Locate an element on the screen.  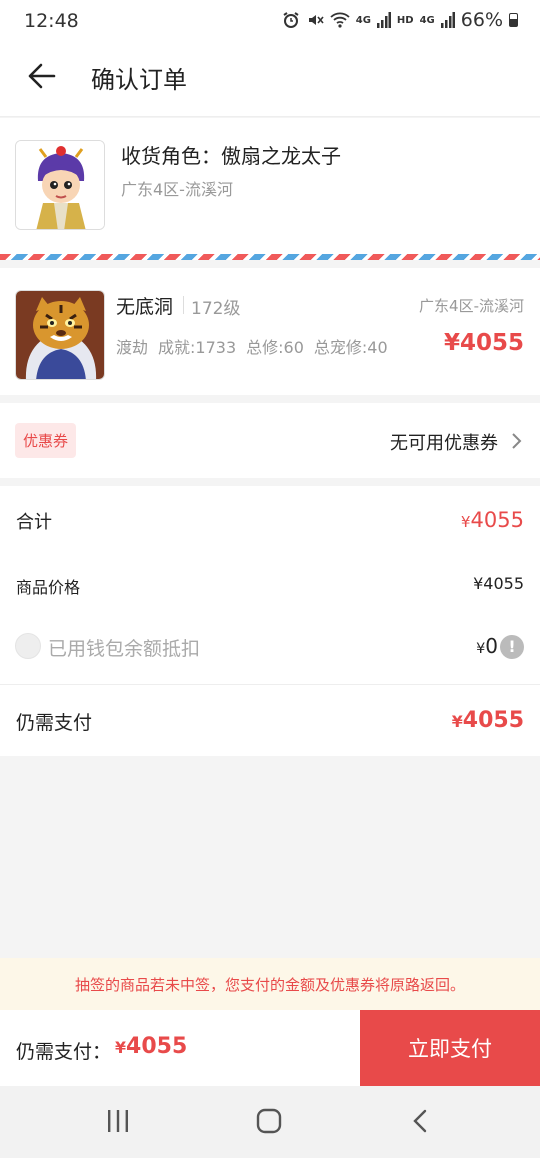
chevron-right-icon is located at coordinates (517, 441).